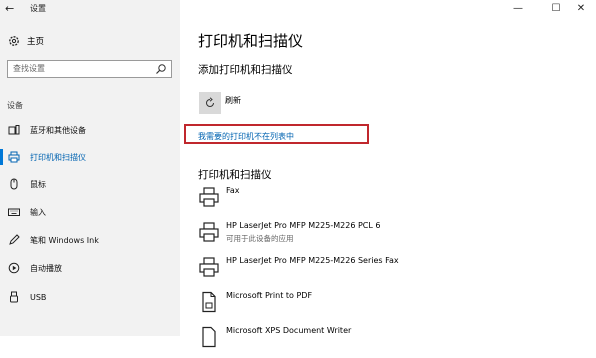  Describe the element at coordinates (90, 157) in the screenshot. I see `sidebar-item-printers: 打印机和扫描仪` at that location.